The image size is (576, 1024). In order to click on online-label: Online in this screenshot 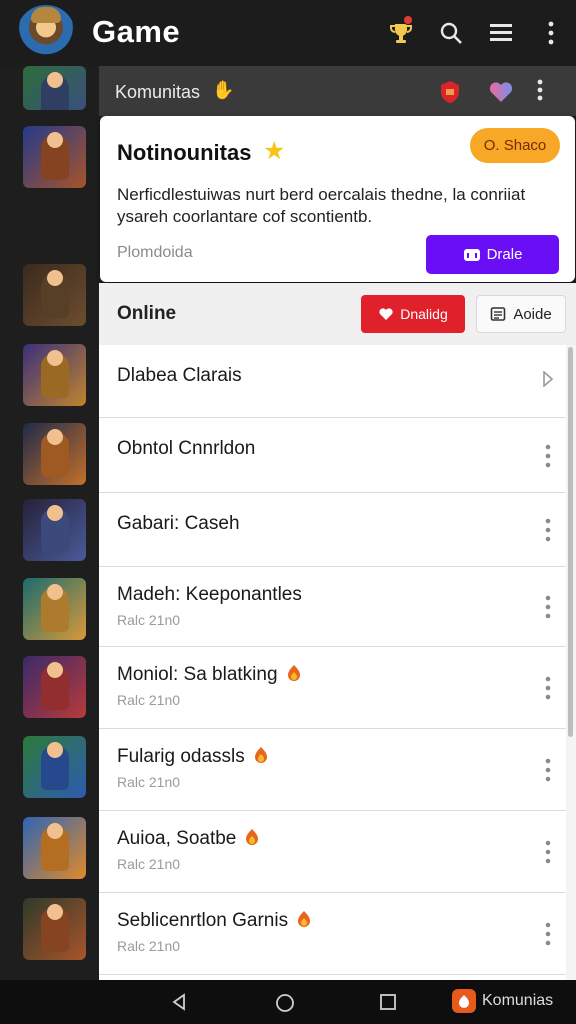, I will do `click(147, 313)`.